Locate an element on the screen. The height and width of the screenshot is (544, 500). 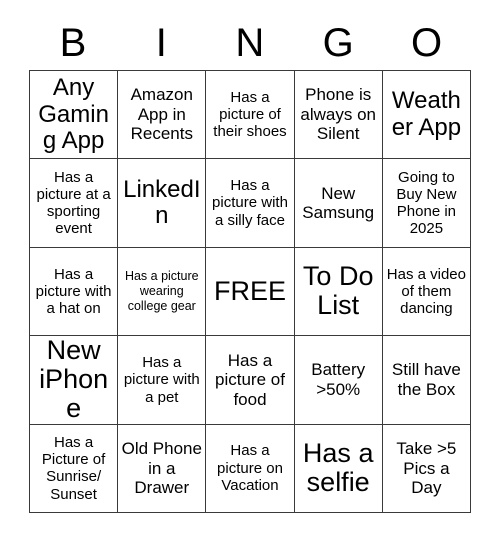
bingo-cell-label: Has a picture at a sporting event is located at coordinates (73, 203).